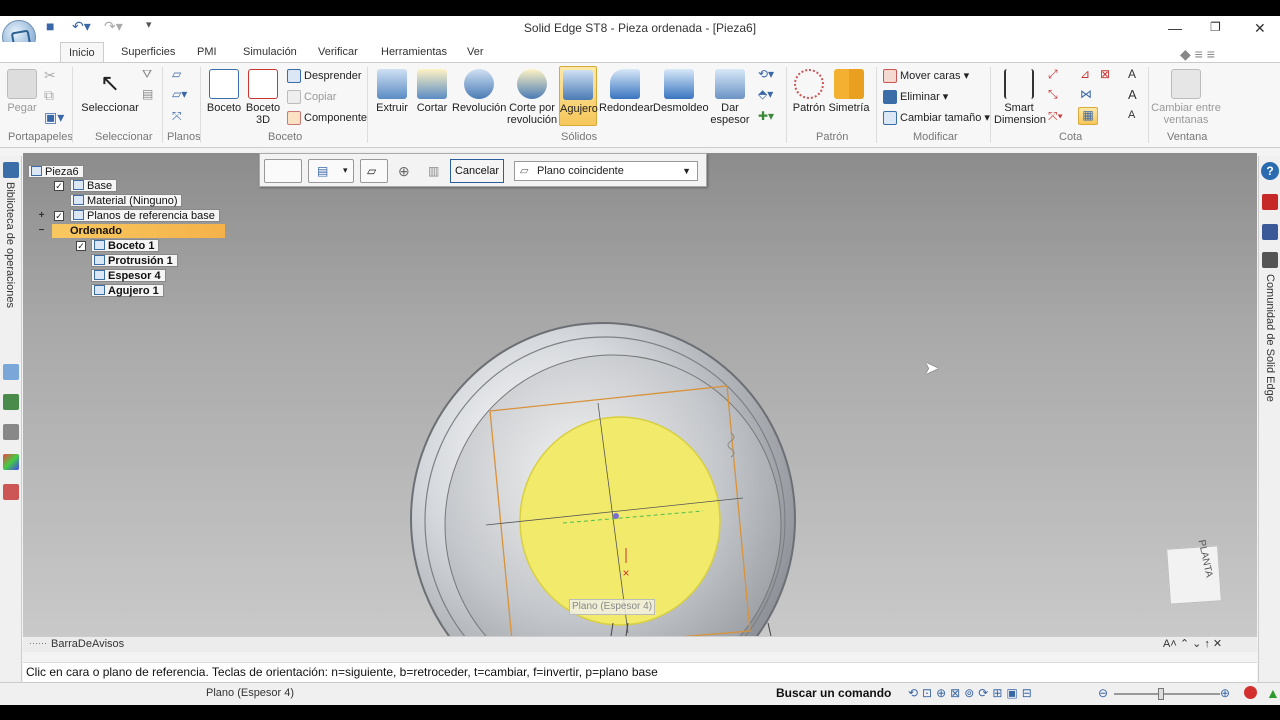 The image size is (1280, 720). I want to click on up-arrow-icon: ▲, so click(1273, 693).